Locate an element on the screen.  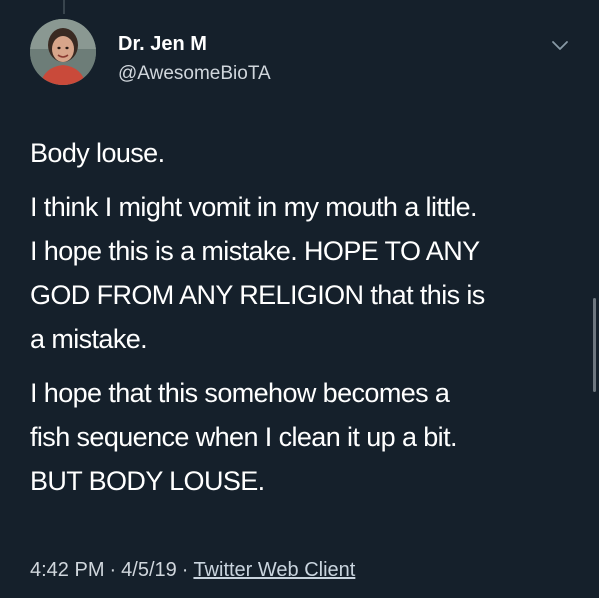
chevron-down-icon is located at coordinates (560, 45).